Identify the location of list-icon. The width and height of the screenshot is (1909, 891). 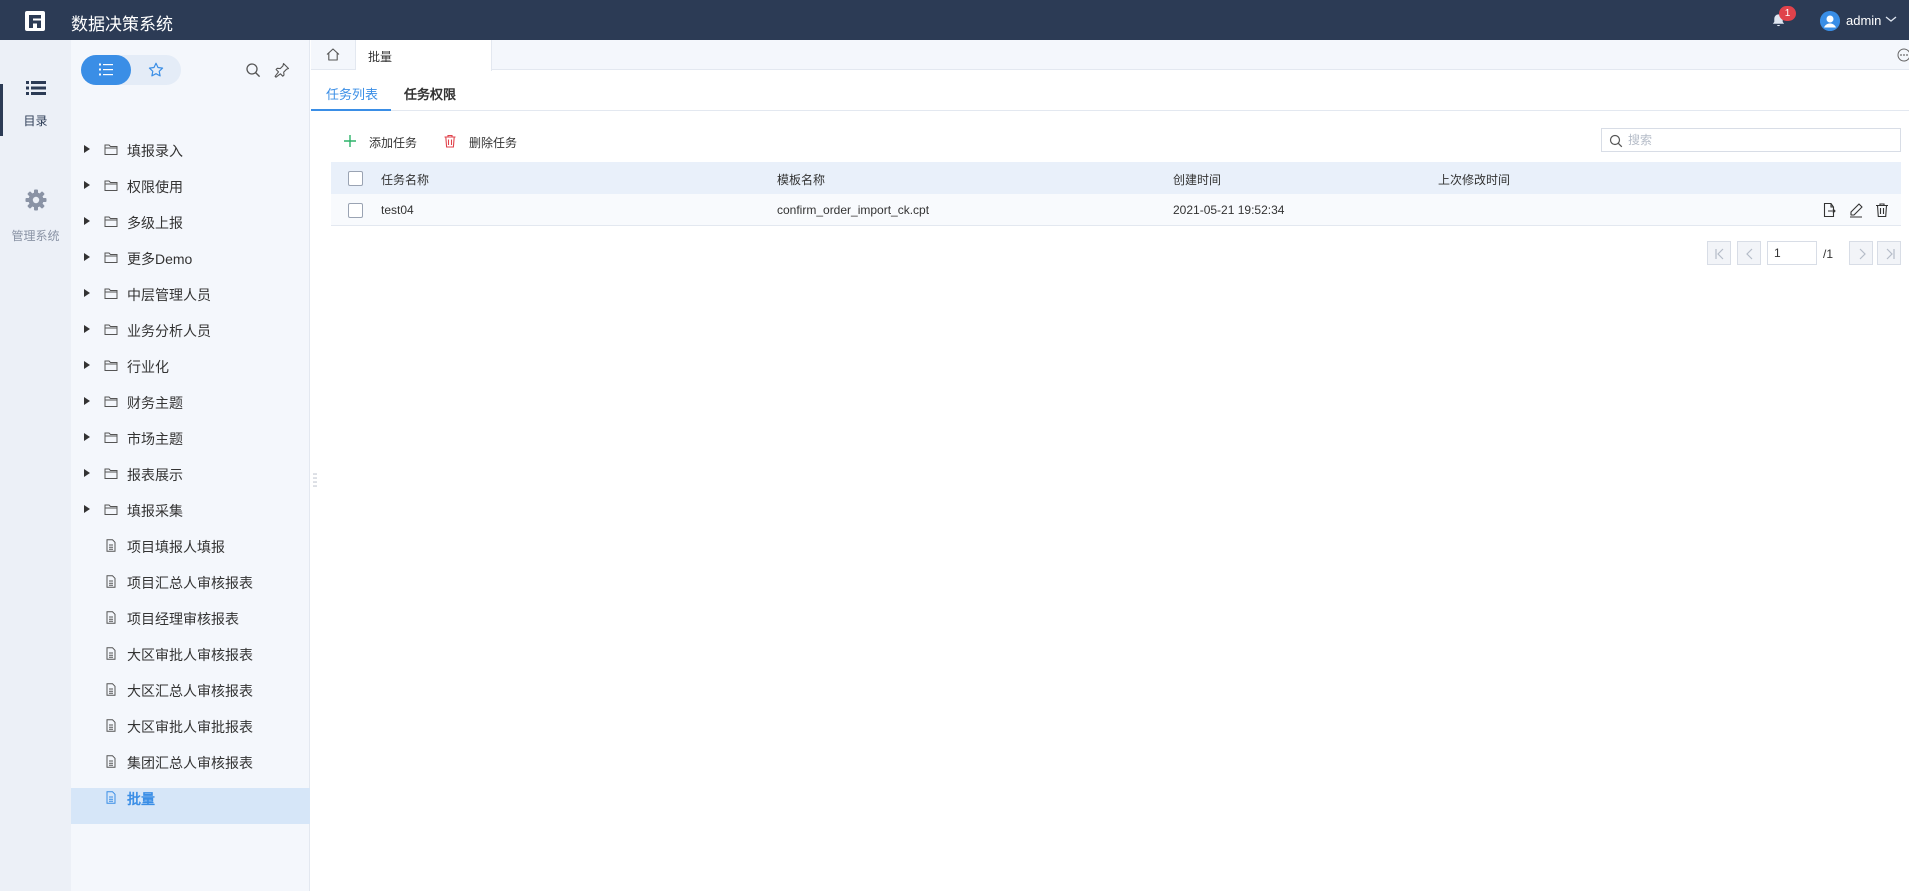
(106, 69).